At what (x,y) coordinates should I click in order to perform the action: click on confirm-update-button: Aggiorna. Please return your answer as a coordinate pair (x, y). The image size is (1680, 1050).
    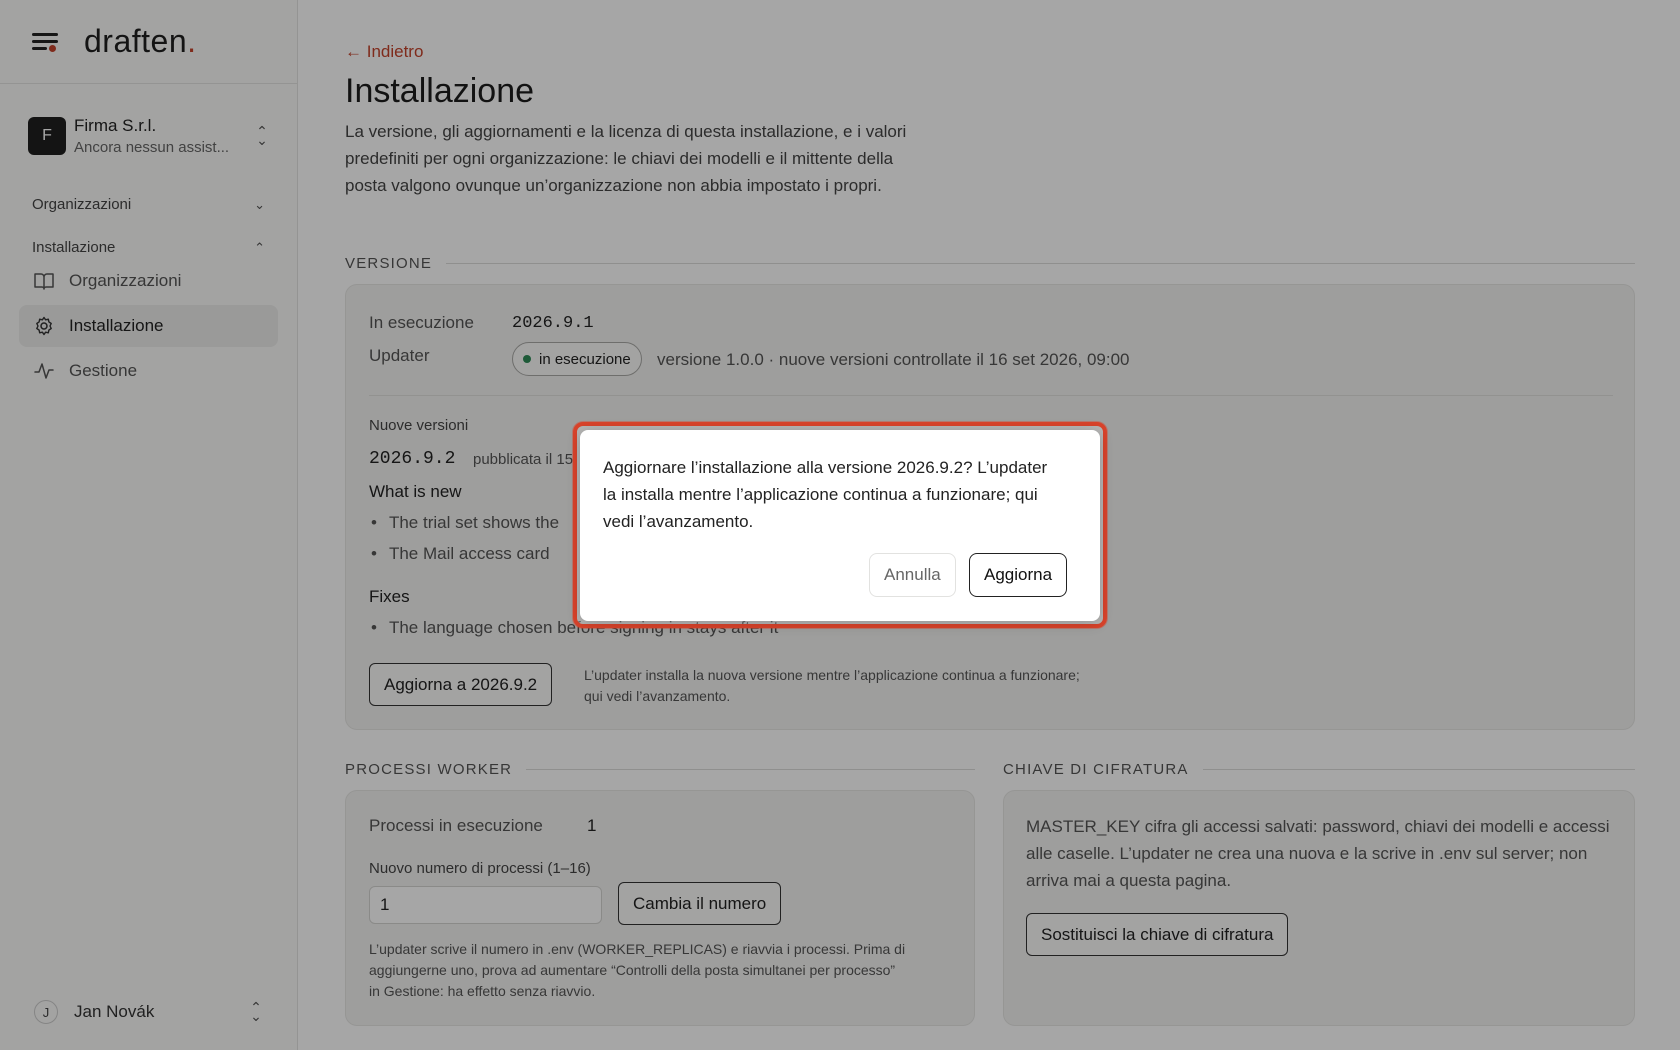
    Looking at the image, I should click on (1018, 575).